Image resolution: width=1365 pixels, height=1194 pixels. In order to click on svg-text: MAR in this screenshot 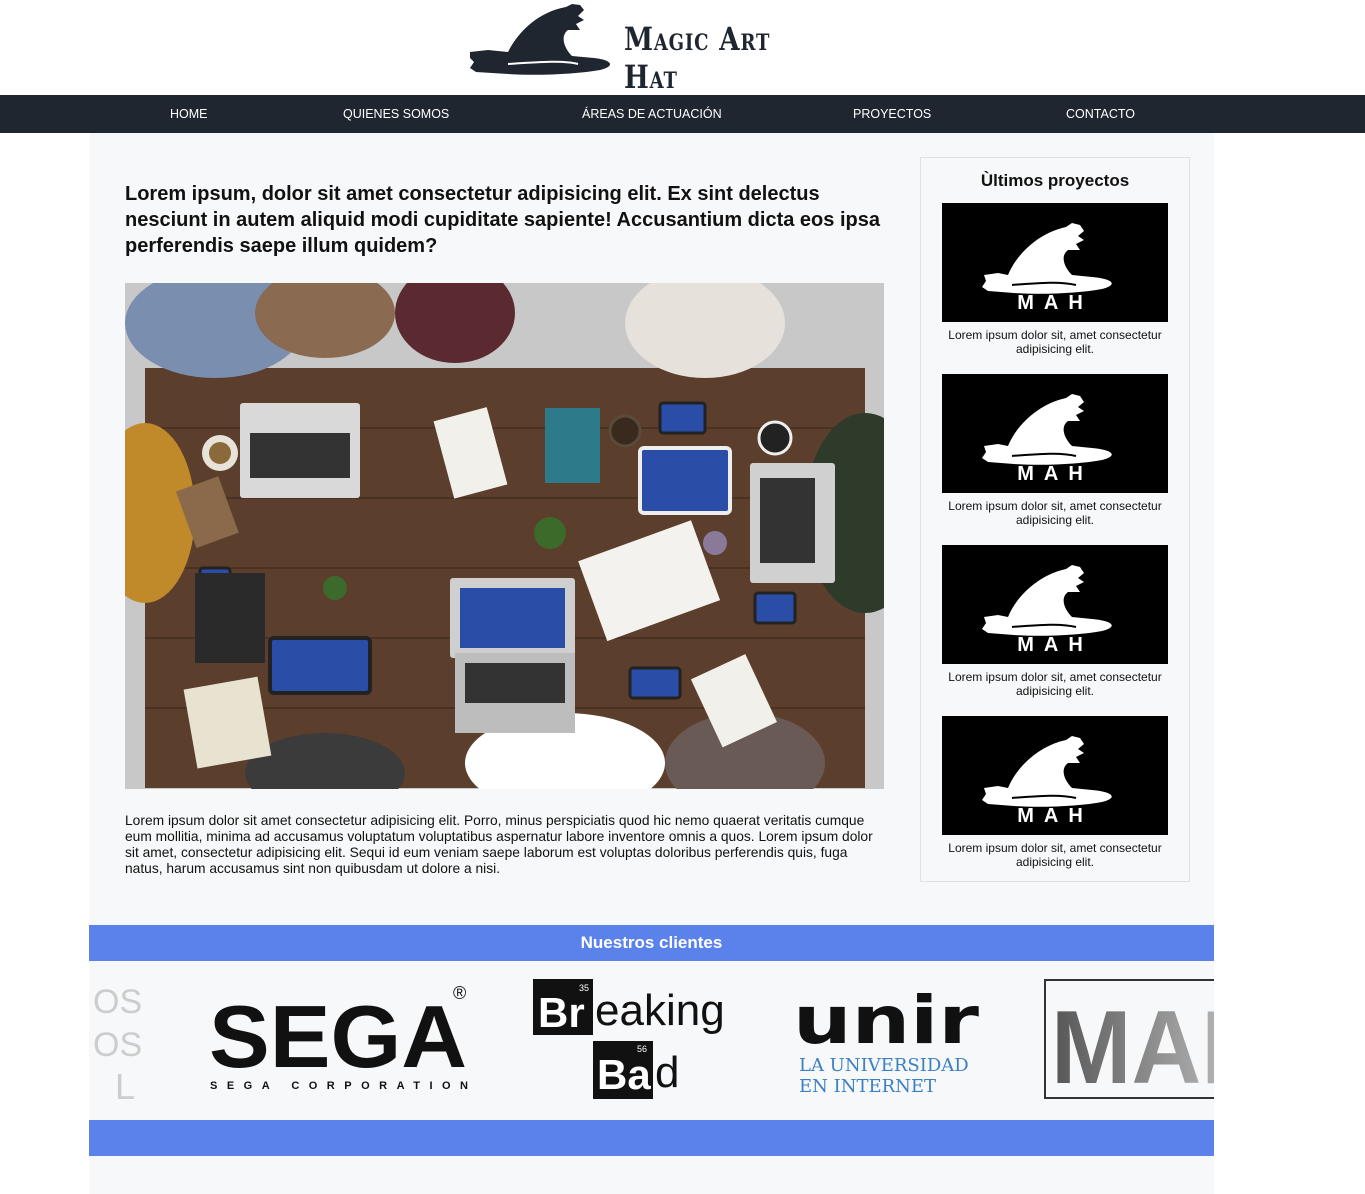, I will do `click(1132, 1048)`.